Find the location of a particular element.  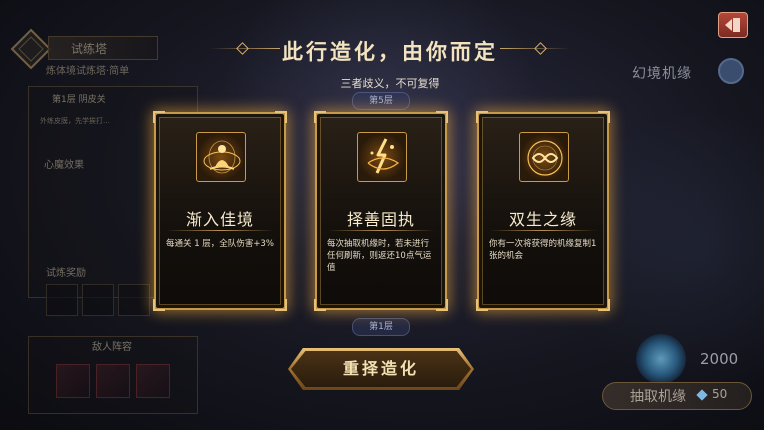

floor-marker-bottom: 第1层 is located at coordinates (381, 327).